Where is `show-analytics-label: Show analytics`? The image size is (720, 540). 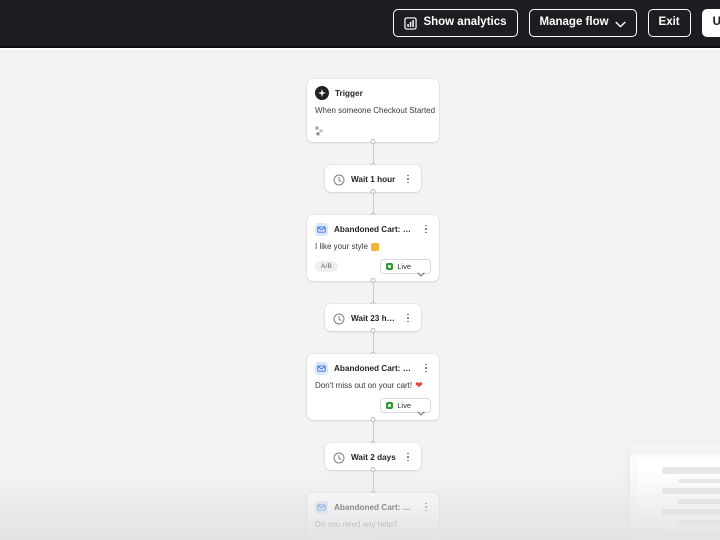 show-analytics-label: Show analytics is located at coordinates (465, 22).